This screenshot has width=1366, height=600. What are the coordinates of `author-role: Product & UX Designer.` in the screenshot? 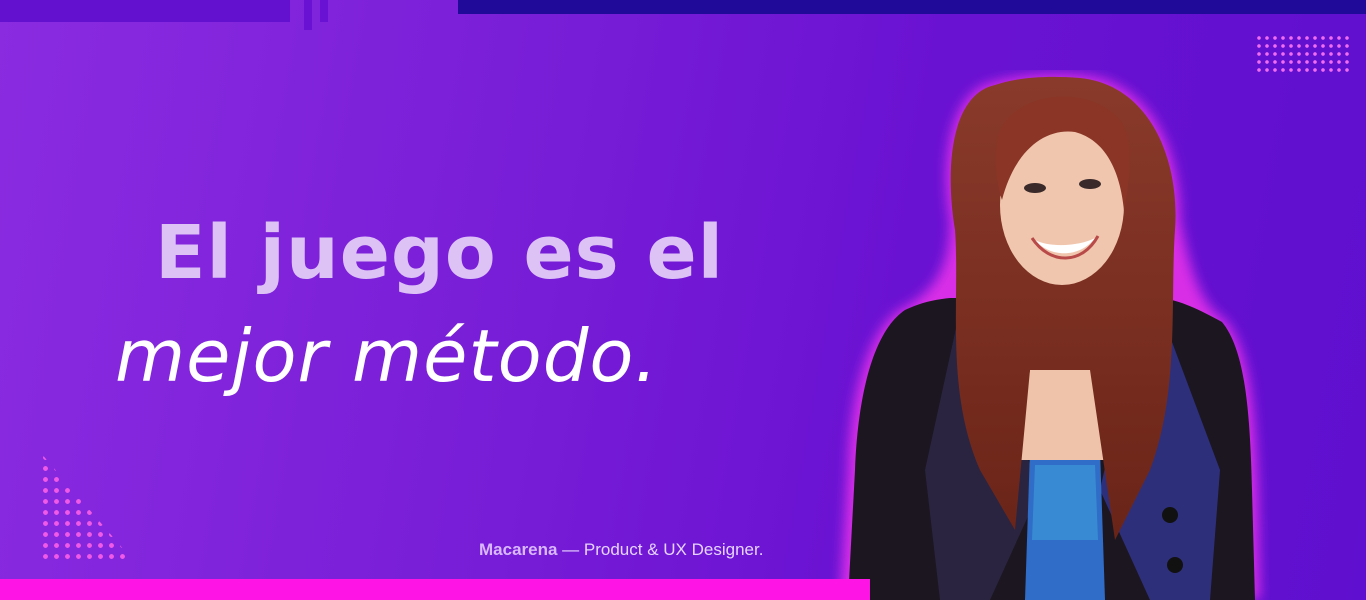 It's located at (673, 549).